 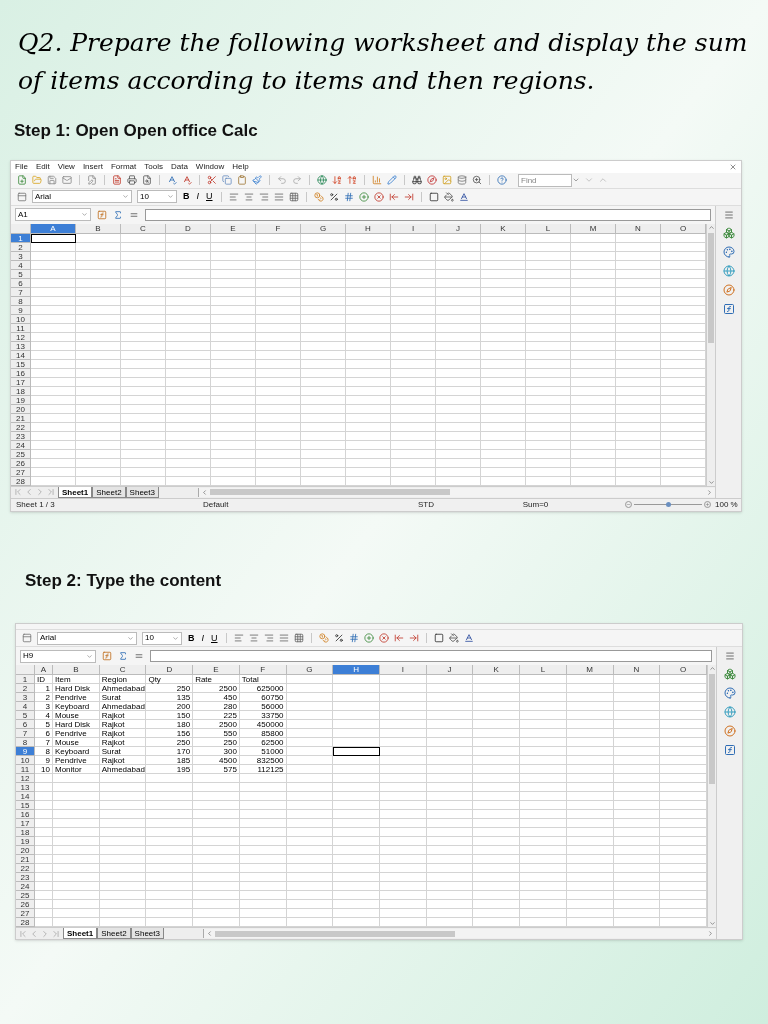 I want to click on save-icon, so click(x=52, y=180).